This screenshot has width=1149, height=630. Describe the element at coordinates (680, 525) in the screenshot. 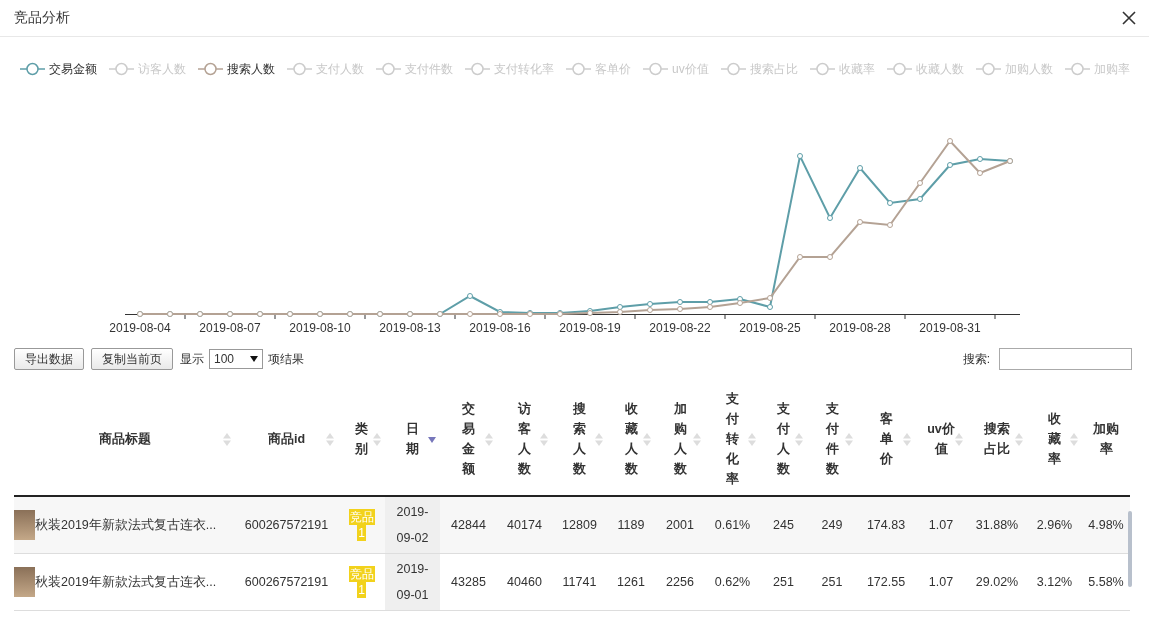

I see `table-cell: 2001` at that location.